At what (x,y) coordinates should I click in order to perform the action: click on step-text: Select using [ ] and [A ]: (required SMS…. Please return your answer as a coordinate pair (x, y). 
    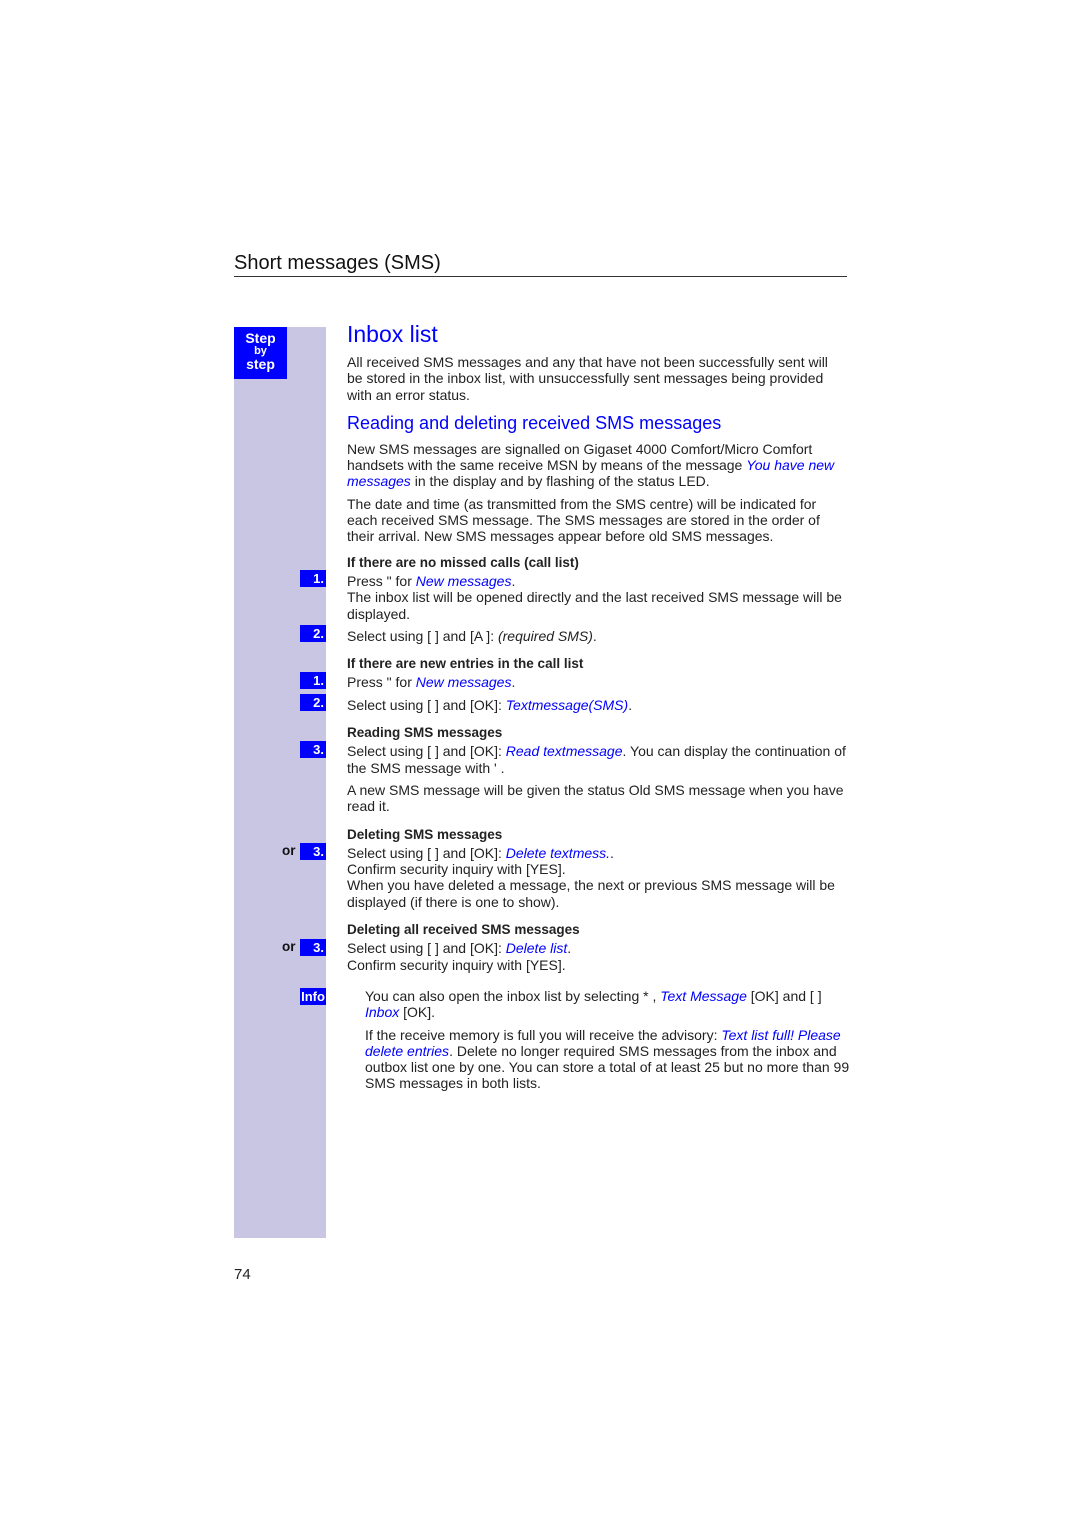
    Looking at the image, I should click on (597, 636).